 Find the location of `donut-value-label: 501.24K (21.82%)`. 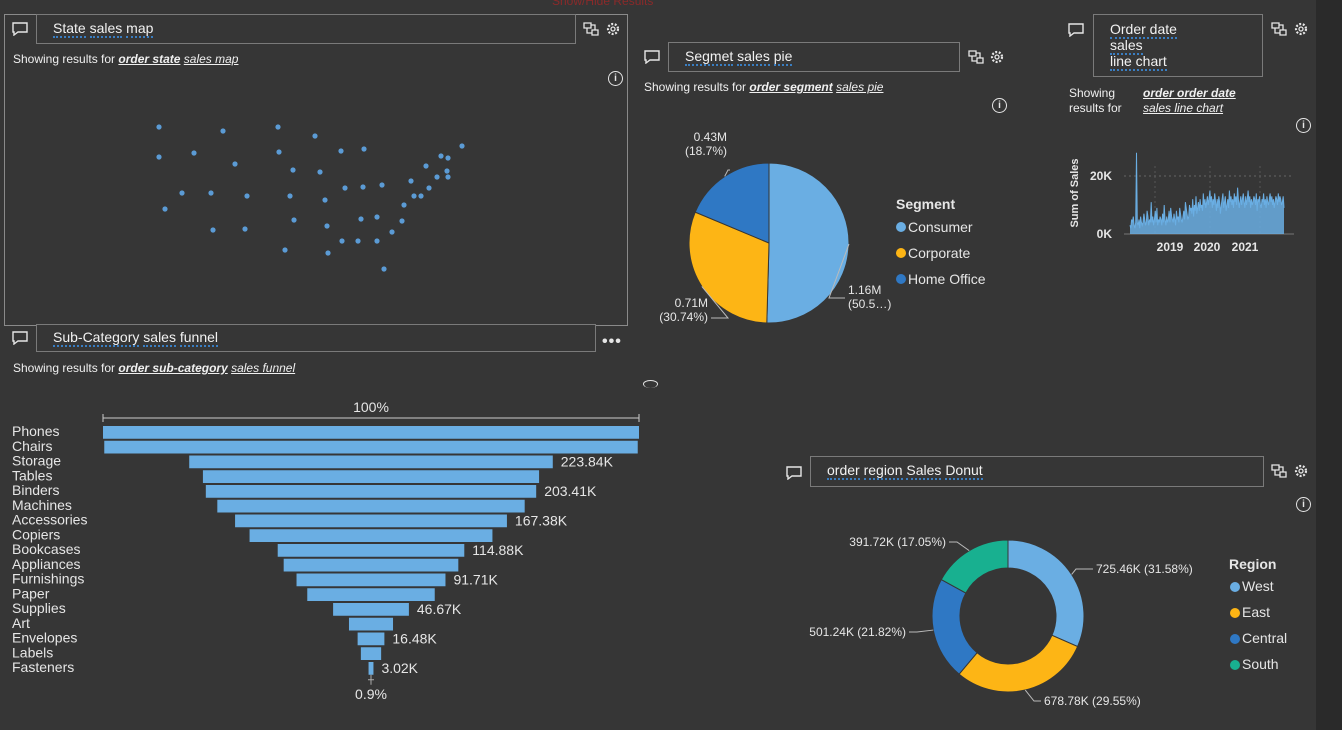

donut-value-label: 501.24K (21.82%) is located at coordinates (857, 632).